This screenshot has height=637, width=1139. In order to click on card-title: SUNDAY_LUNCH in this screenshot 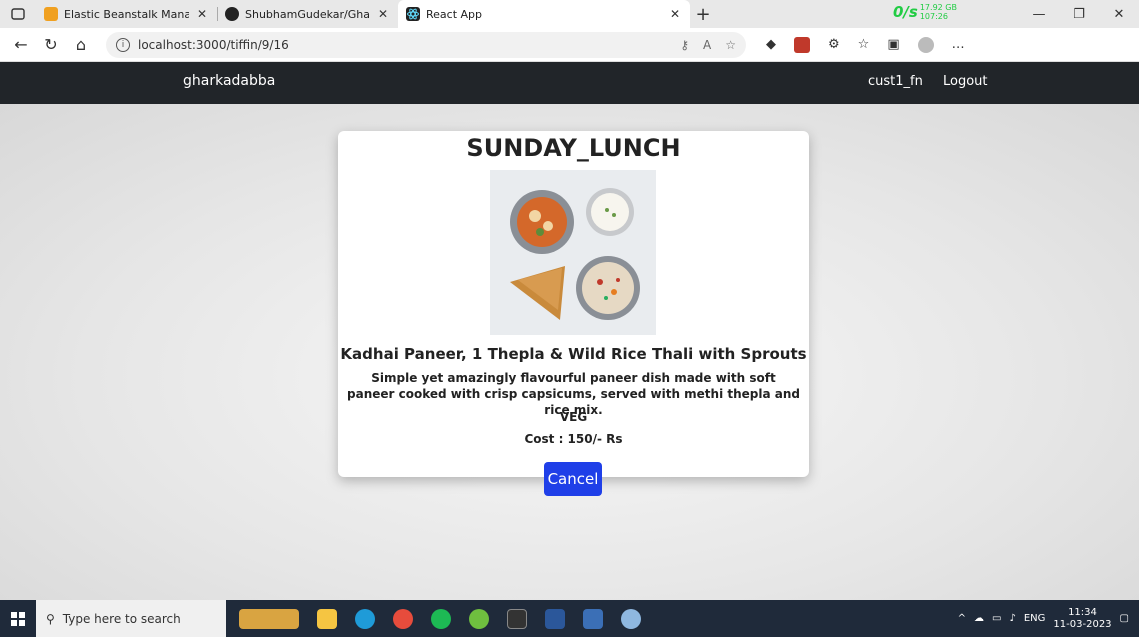, I will do `click(573, 148)`.